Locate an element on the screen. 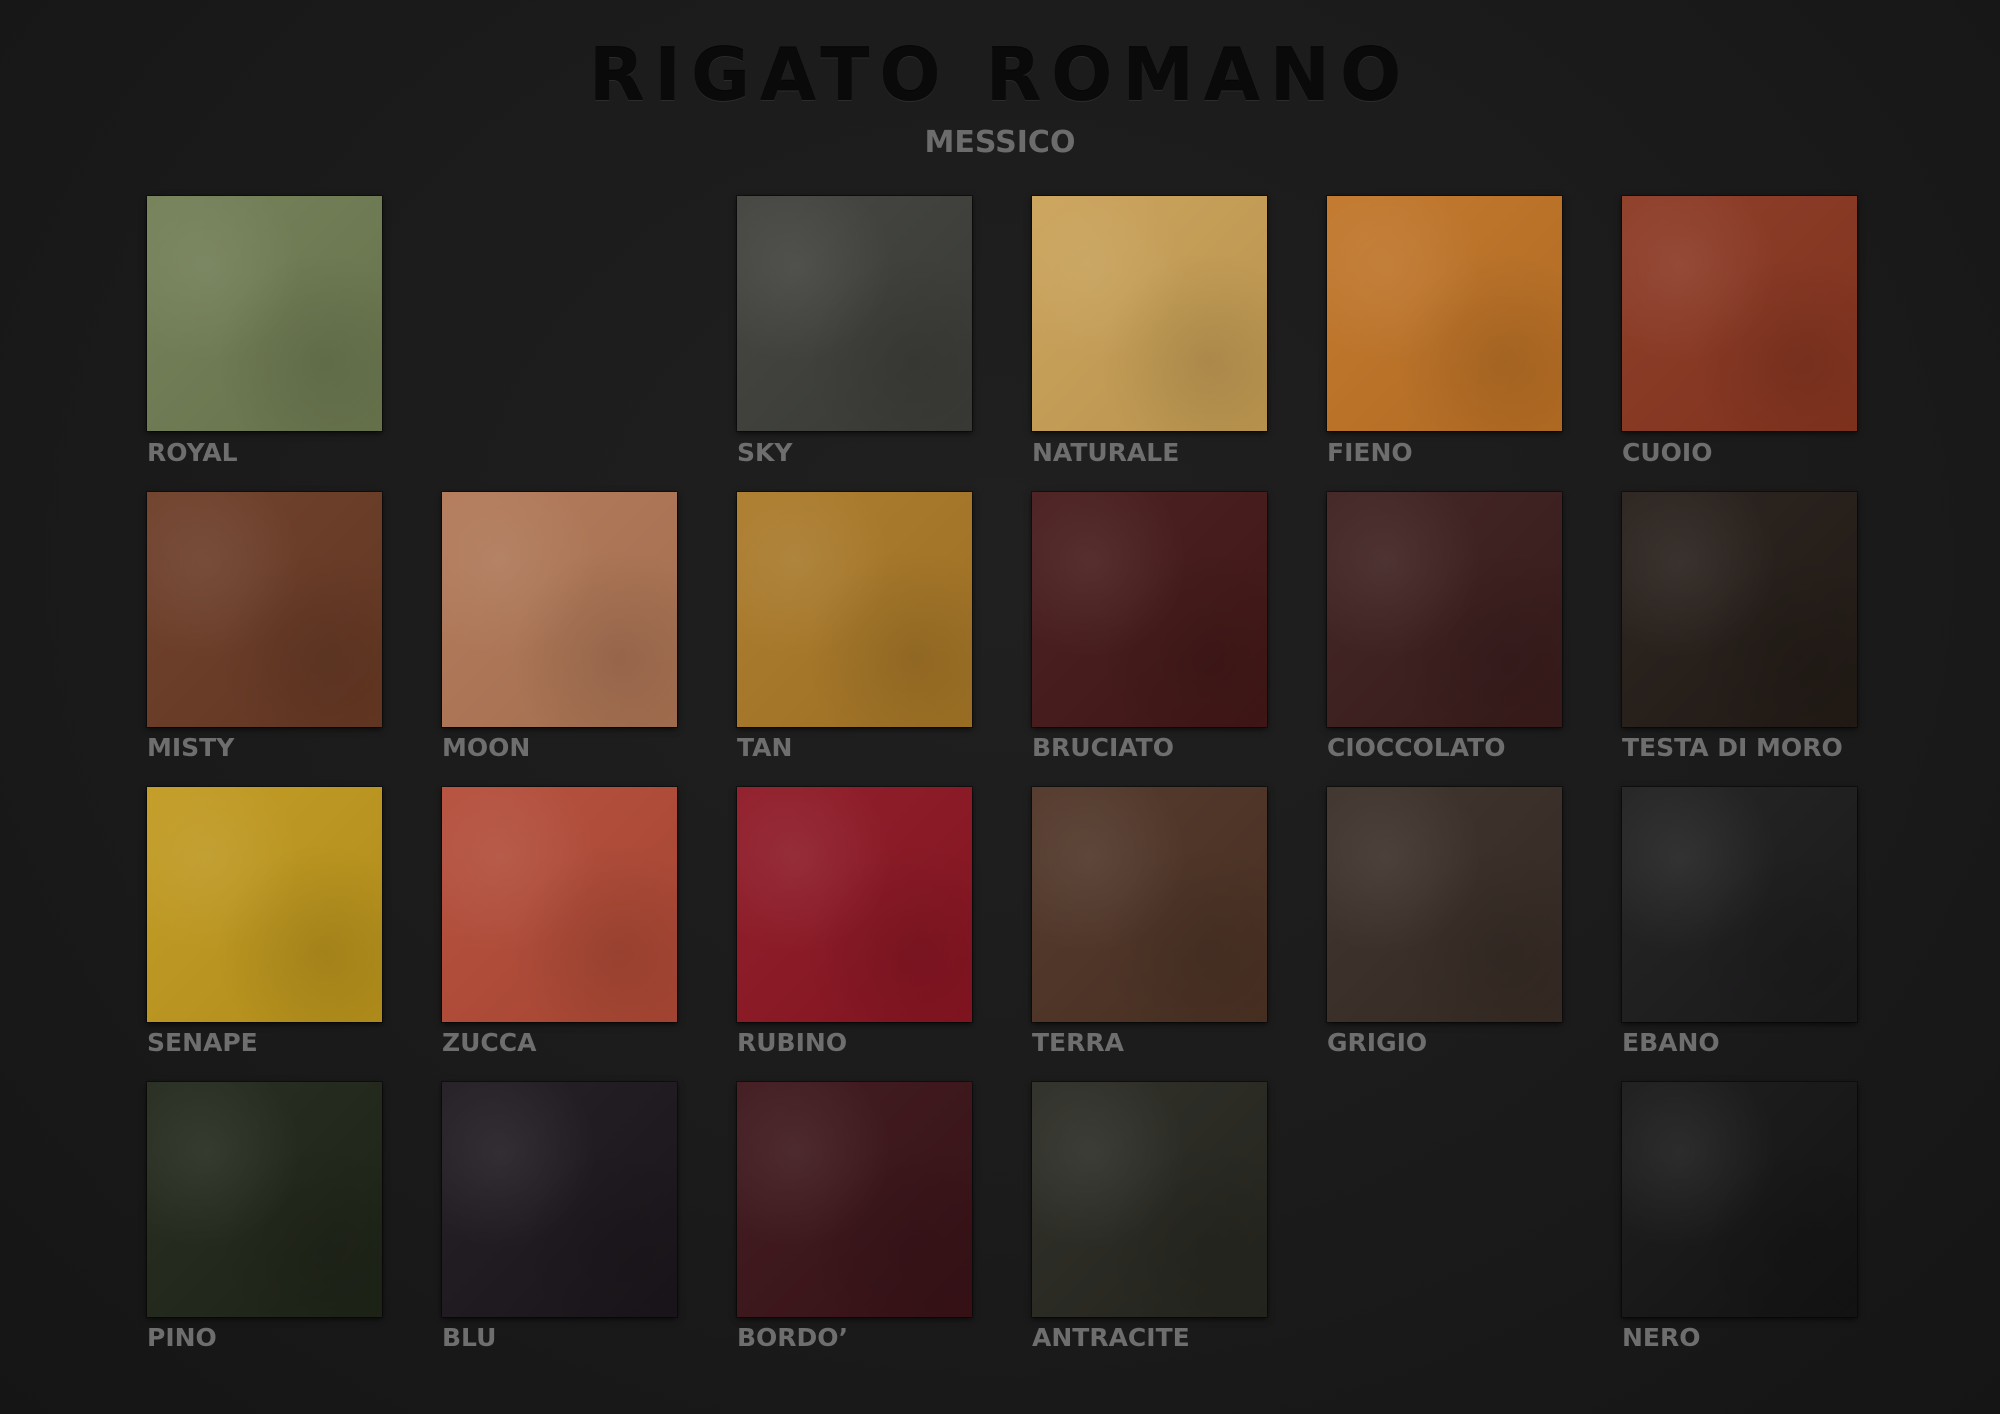  swatch-grigio is located at coordinates (1444, 904).